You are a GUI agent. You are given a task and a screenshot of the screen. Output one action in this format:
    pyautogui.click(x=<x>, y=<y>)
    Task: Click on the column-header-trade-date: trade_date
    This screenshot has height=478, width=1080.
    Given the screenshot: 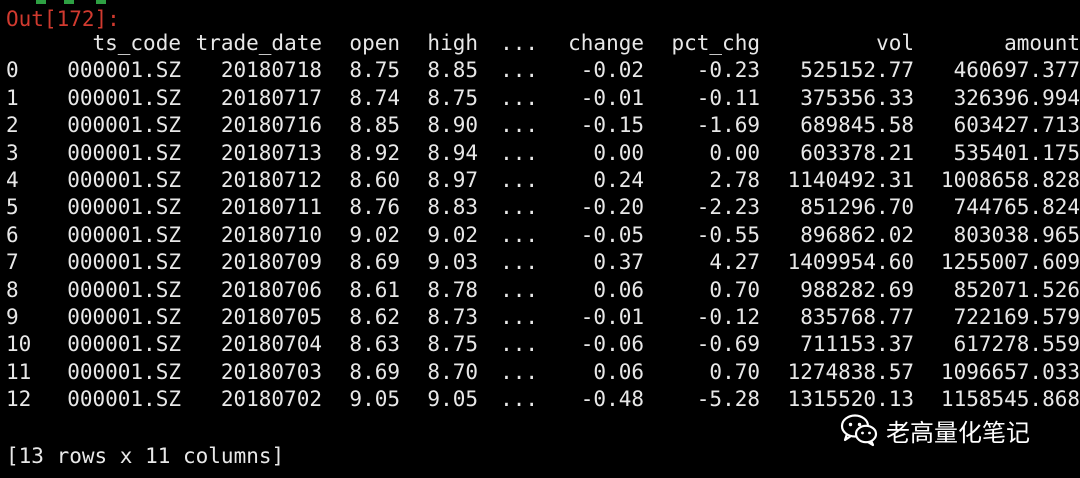 What is the action you would take?
    pyautogui.click(x=258, y=43)
    